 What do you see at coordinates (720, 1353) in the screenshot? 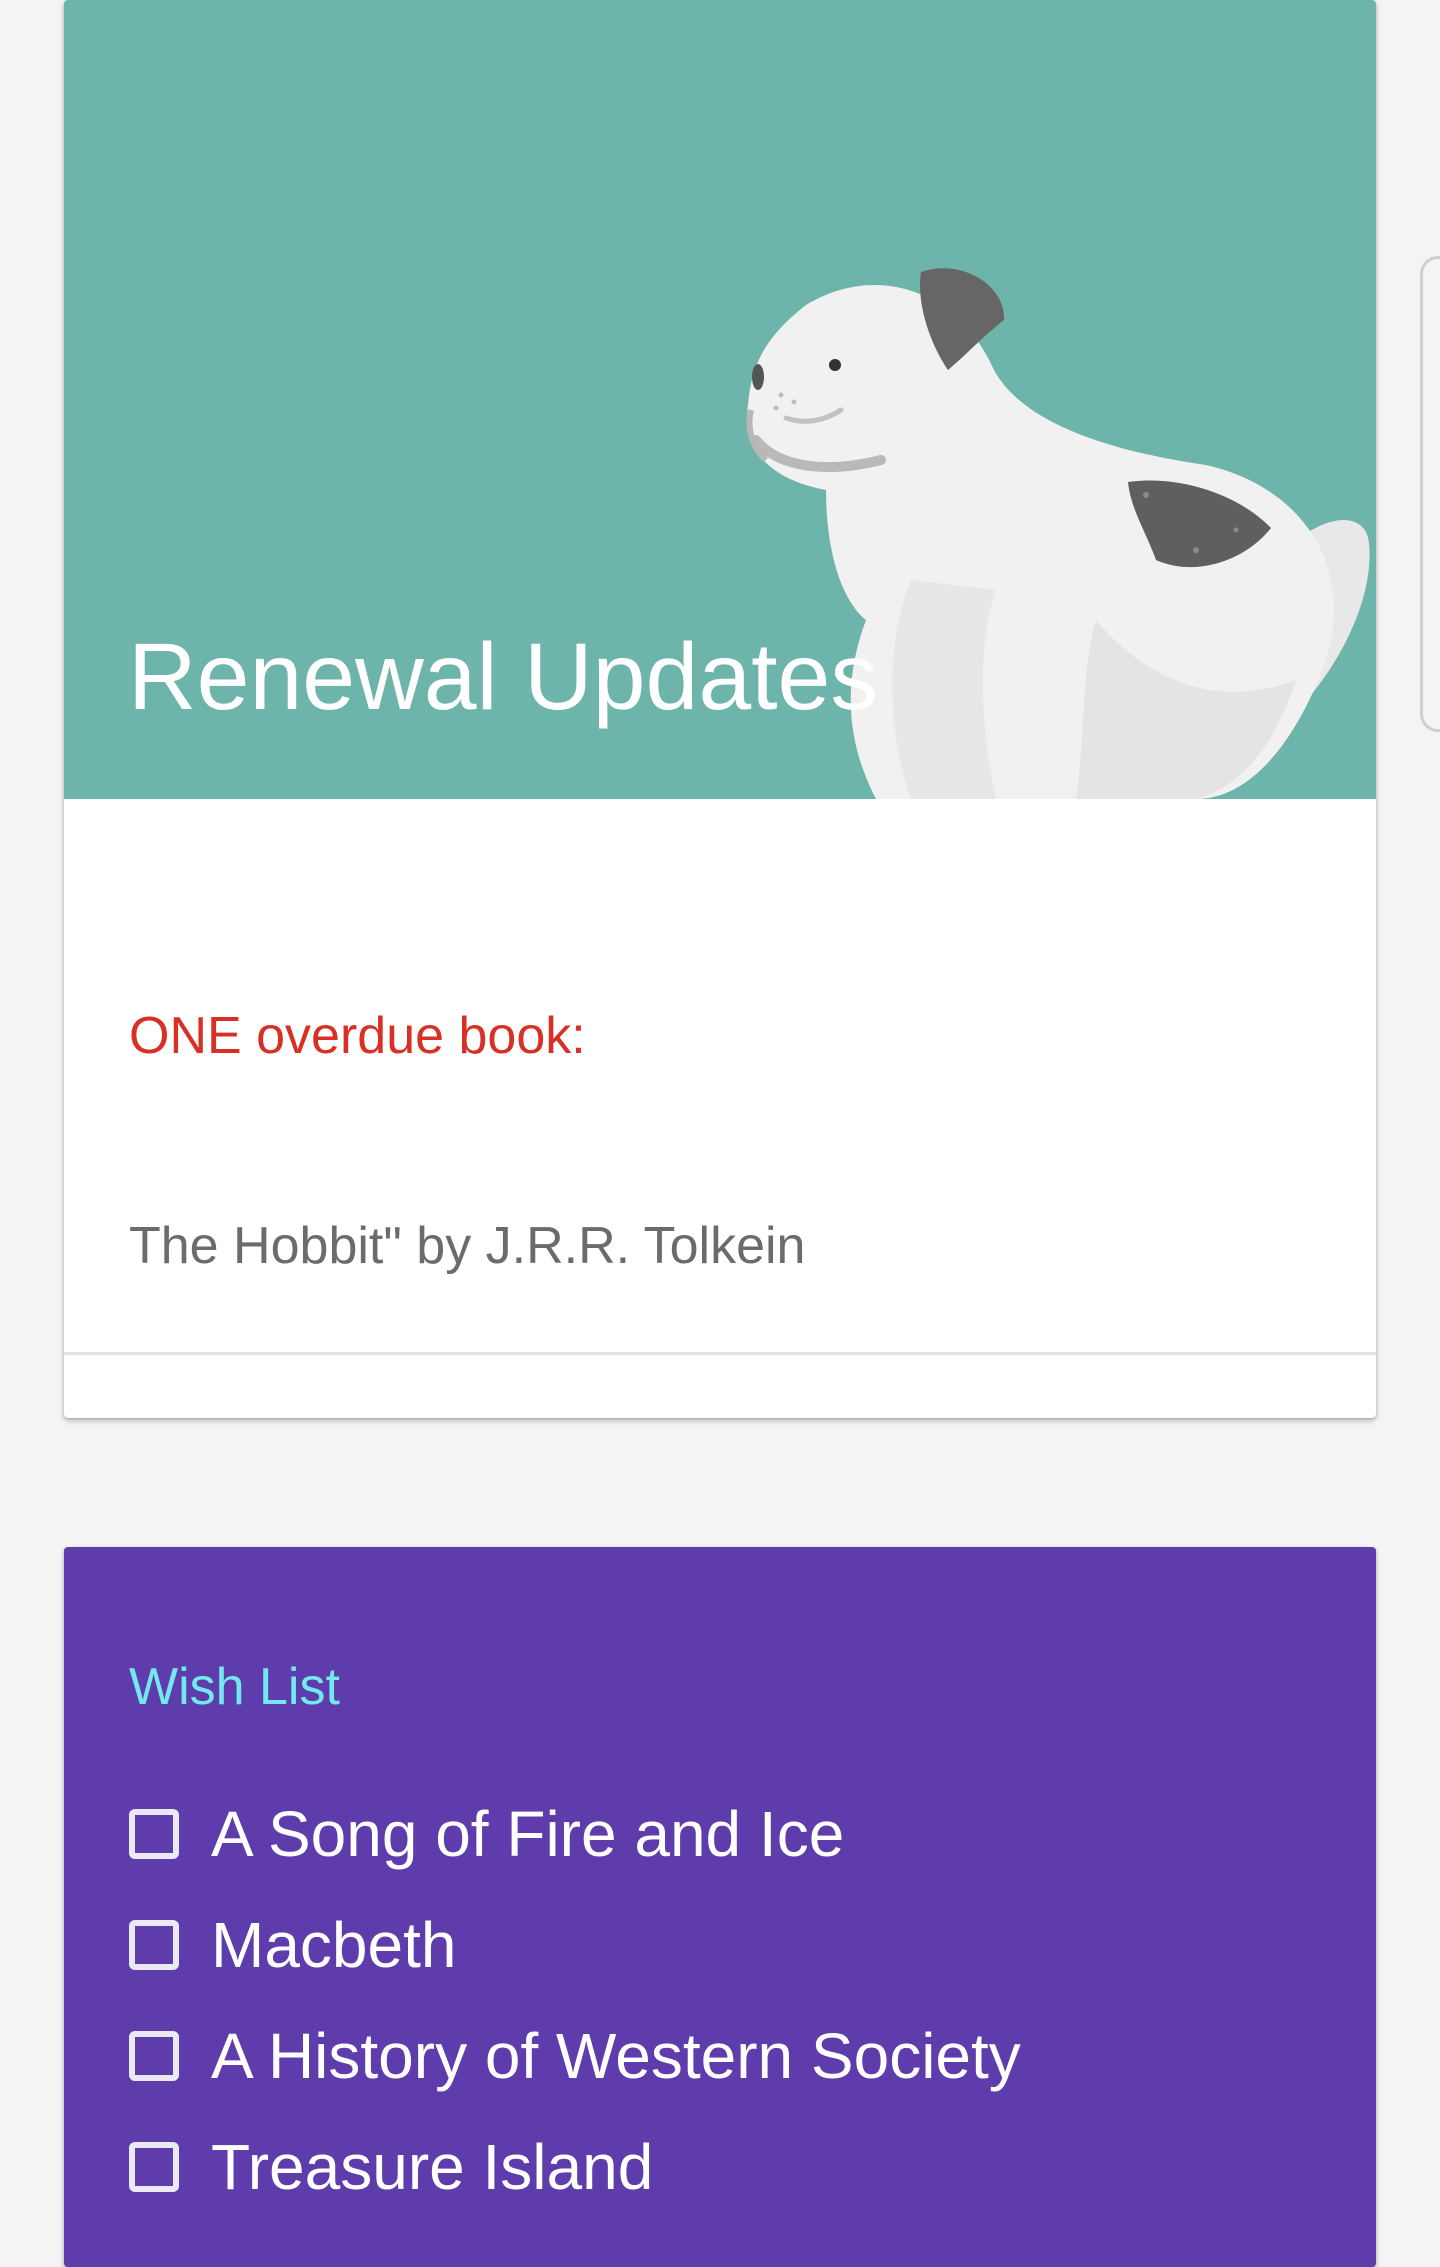
I see `card-divider` at bounding box center [720, 1353].